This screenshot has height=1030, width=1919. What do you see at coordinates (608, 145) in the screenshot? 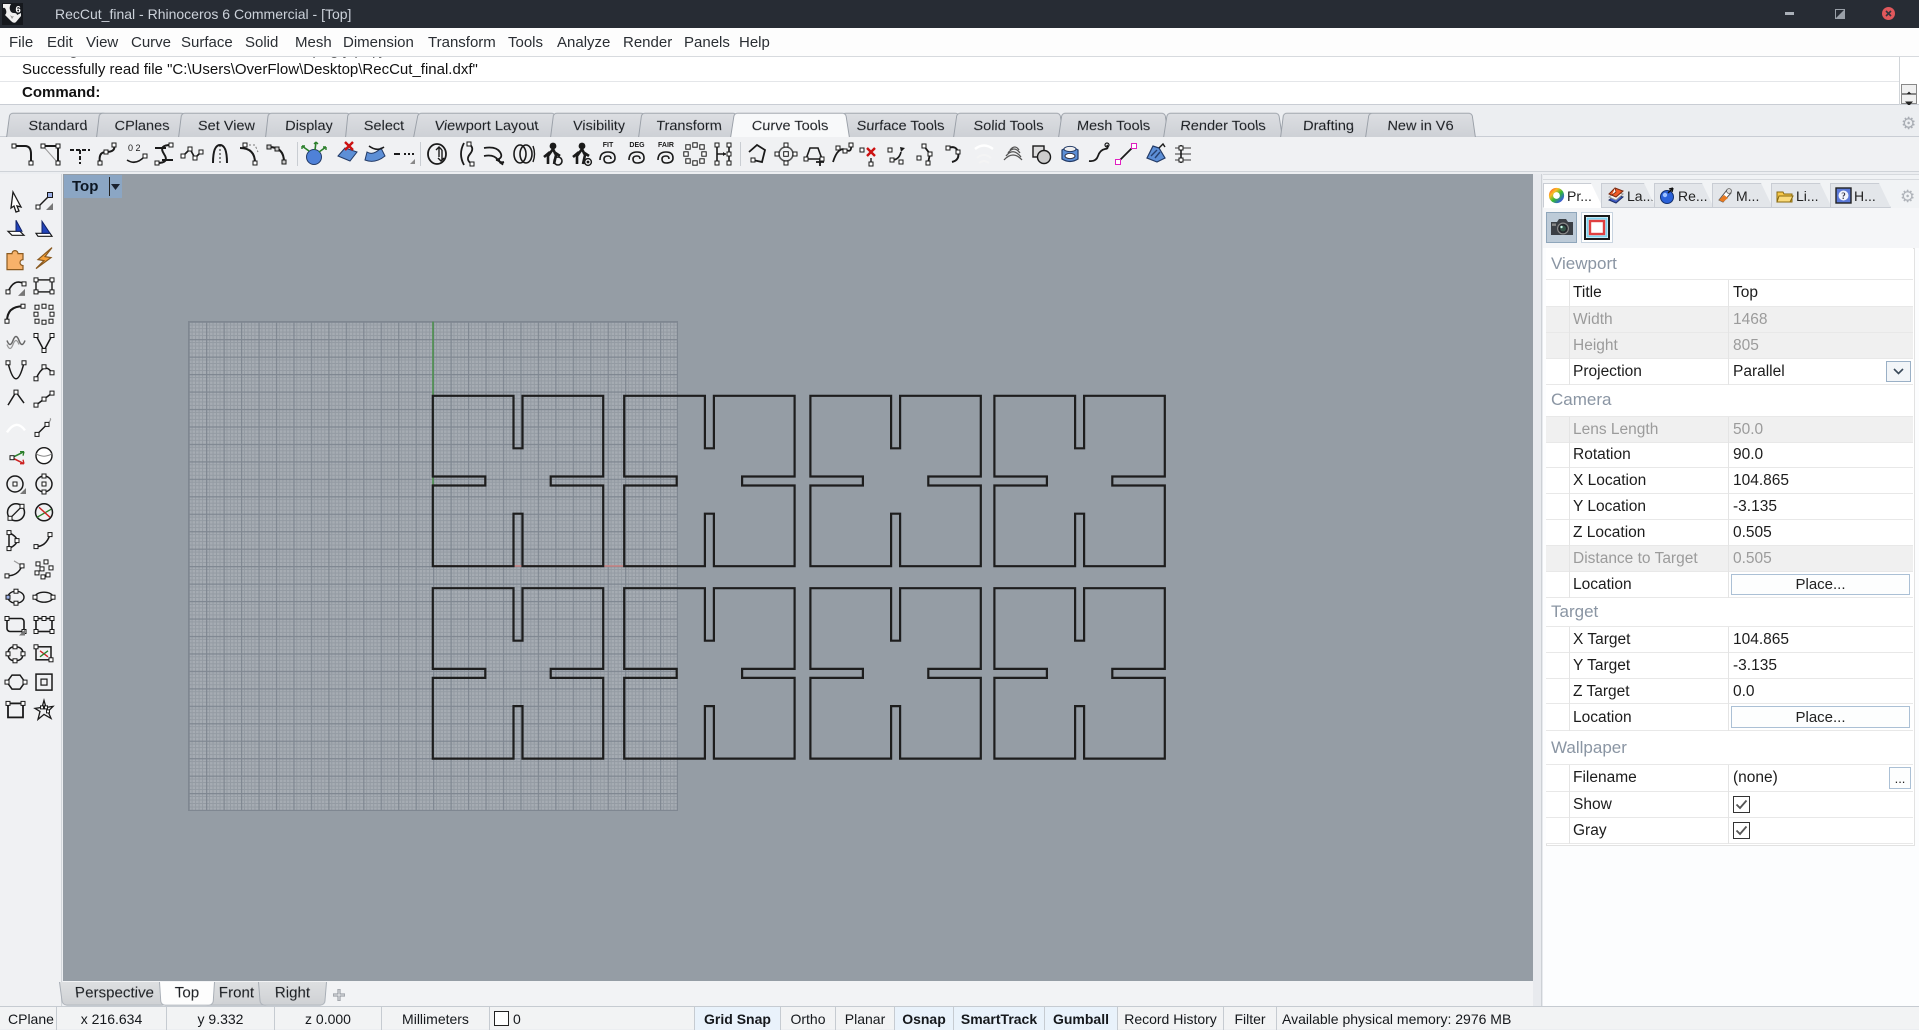
I see `svg-text: FIT` at bounding box center [608, 145].